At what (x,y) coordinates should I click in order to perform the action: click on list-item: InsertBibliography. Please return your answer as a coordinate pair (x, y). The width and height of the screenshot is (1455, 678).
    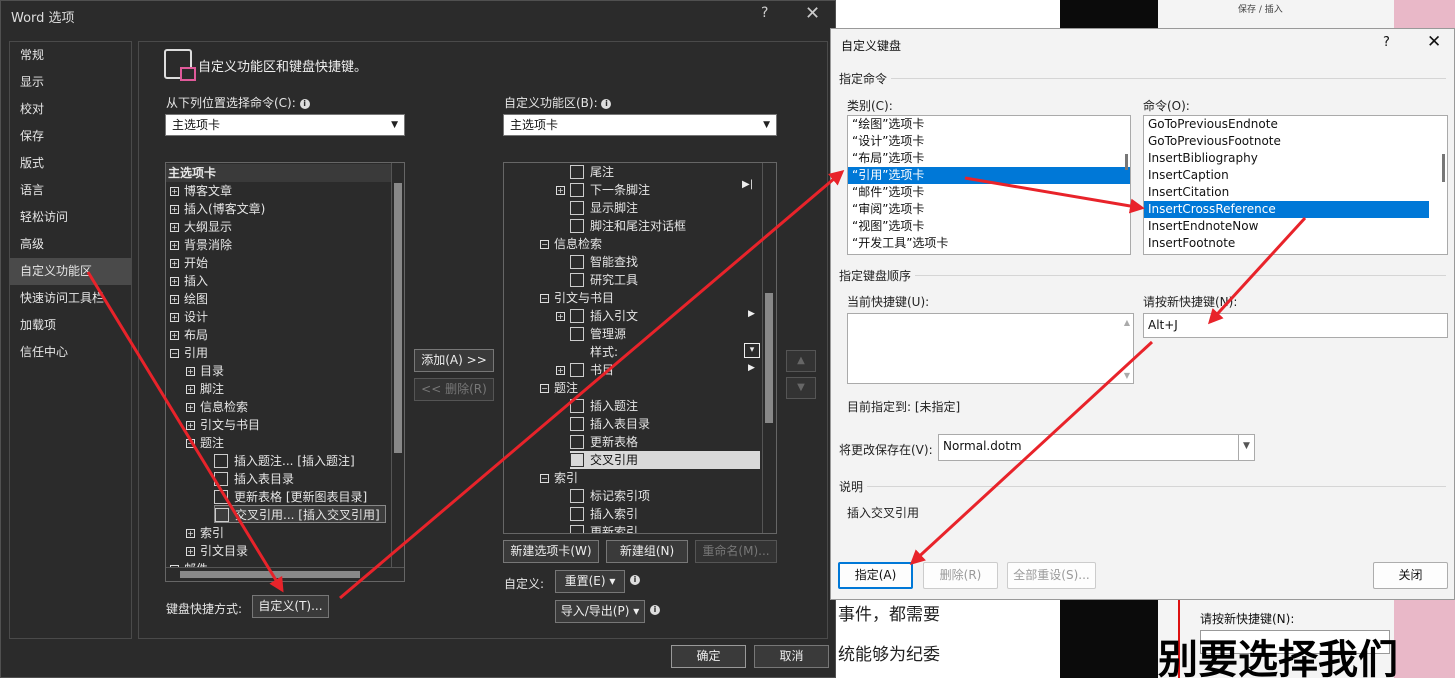
    Looking at the image, I should click on (1295, 158).